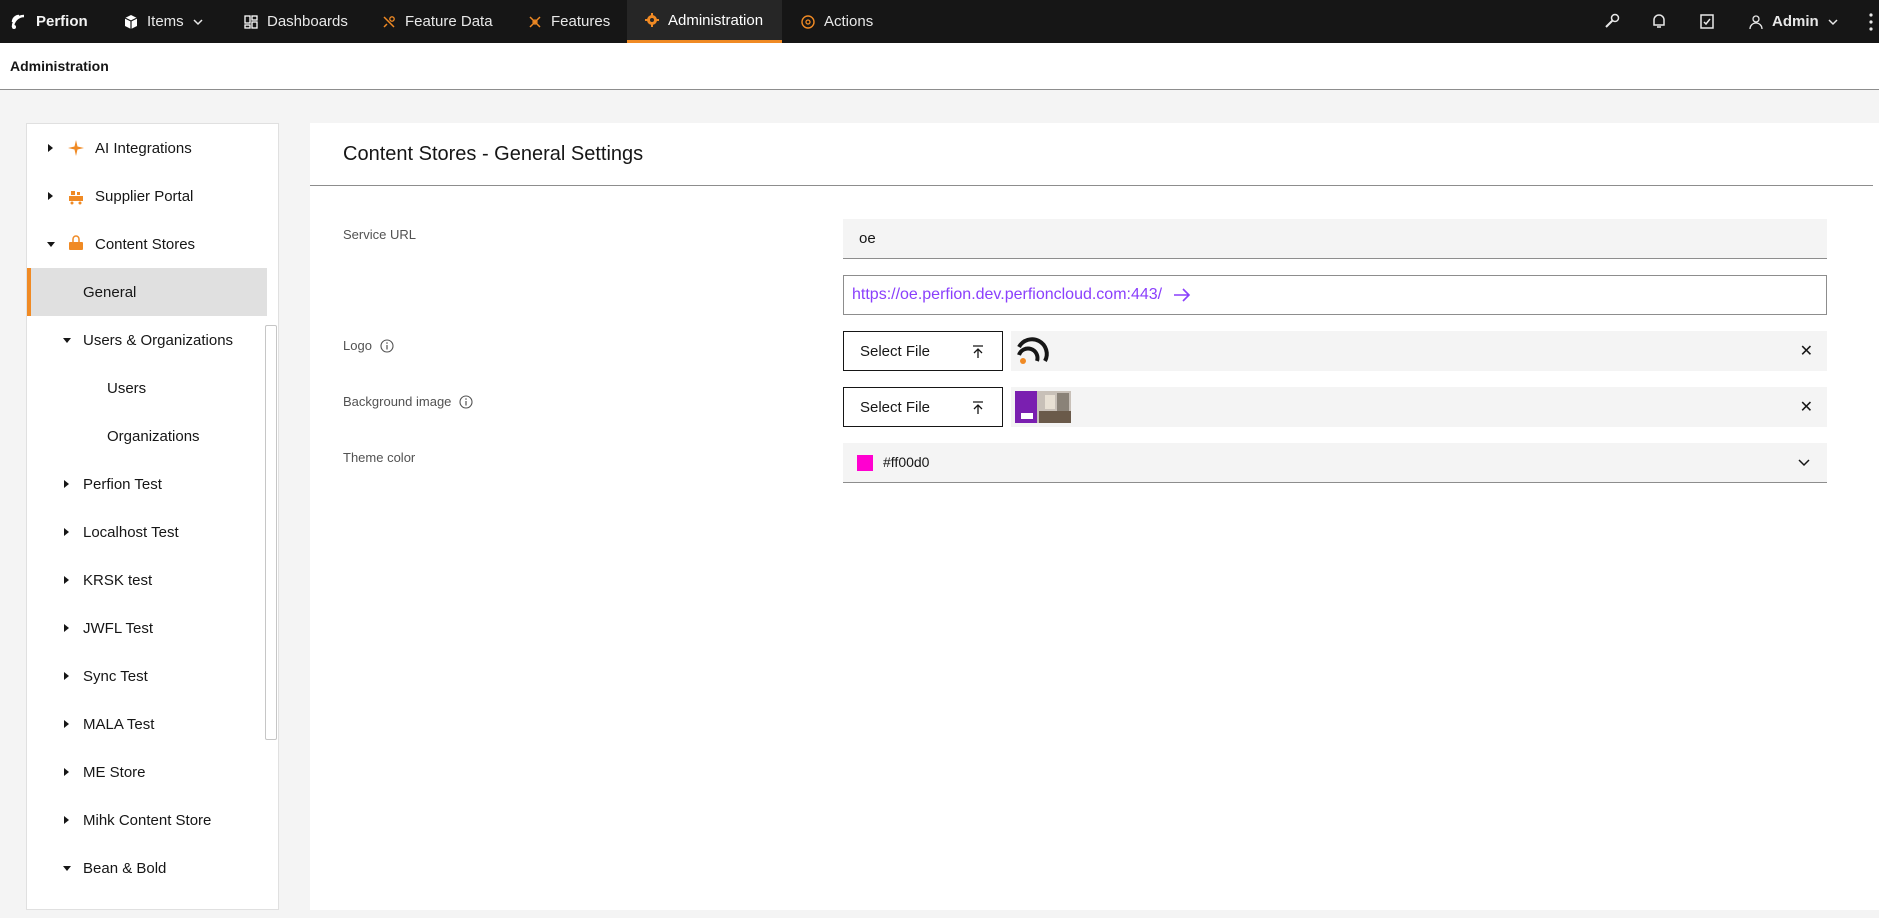 The height and width of the screenshot is (918, 1879). I want to click on feature-data-icon, so click(389, 21).